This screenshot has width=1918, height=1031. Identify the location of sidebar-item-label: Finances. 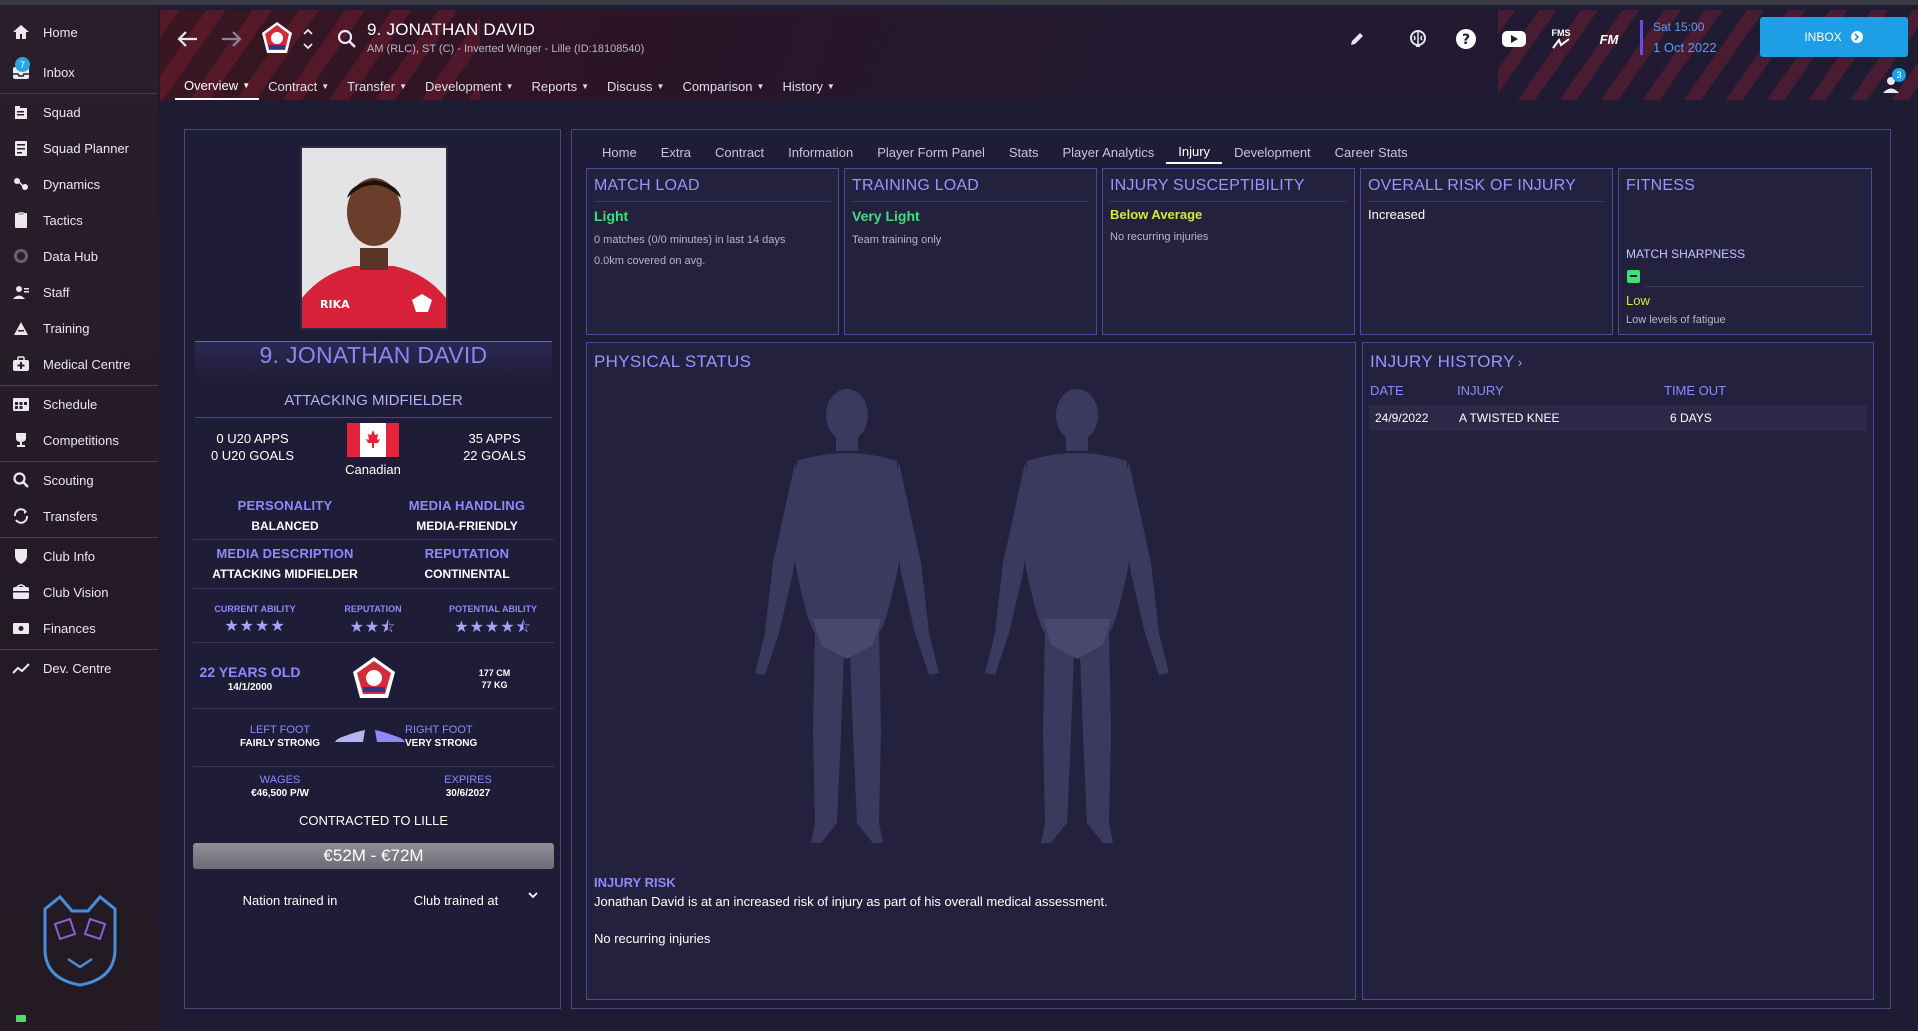
(69, 628).